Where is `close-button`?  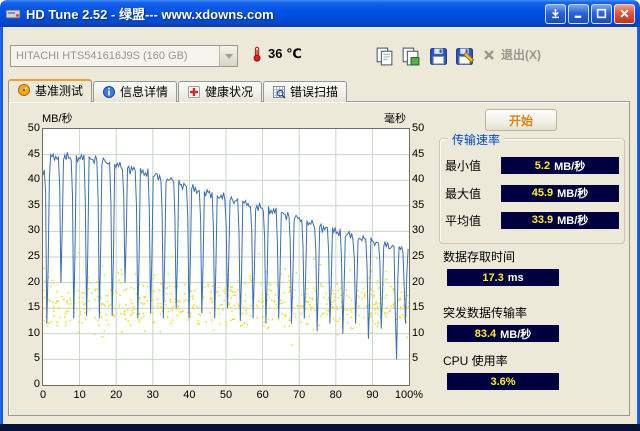 close-button is located at coordinates (624, 13).